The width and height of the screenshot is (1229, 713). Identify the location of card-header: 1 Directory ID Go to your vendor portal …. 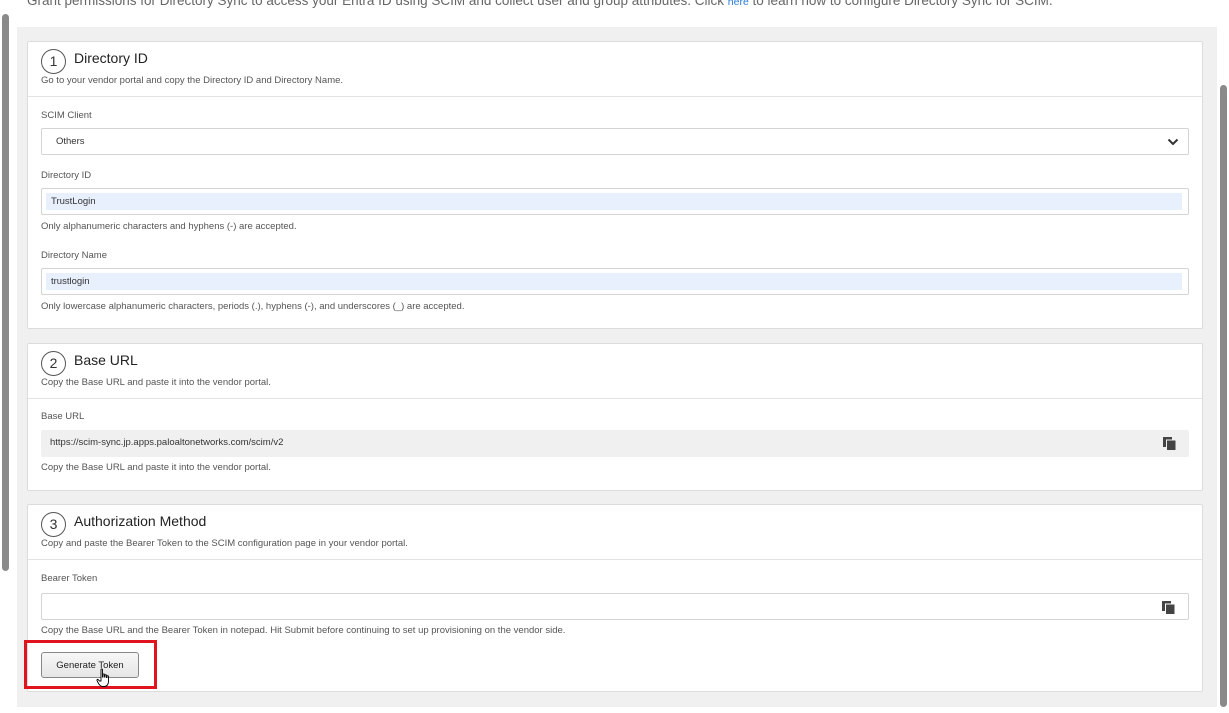
(615, 69).